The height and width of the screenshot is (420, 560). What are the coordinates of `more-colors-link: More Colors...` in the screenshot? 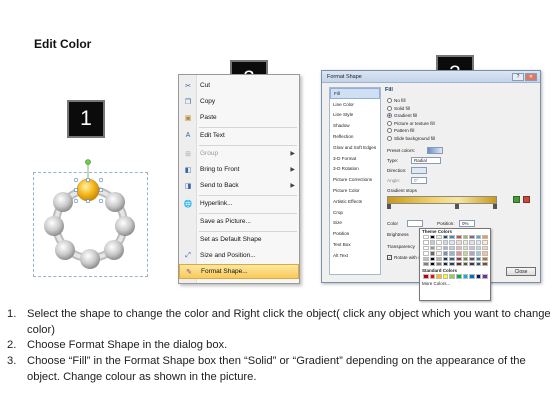 It's located at (455, 283).